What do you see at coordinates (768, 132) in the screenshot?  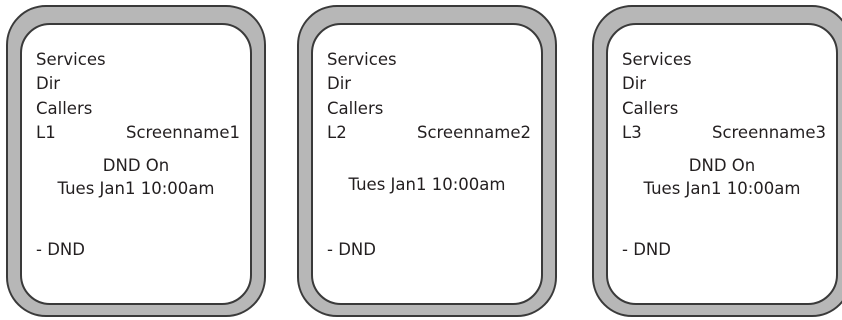 I see `screenname-label: Screenname3` at bounding box center [768, 132].